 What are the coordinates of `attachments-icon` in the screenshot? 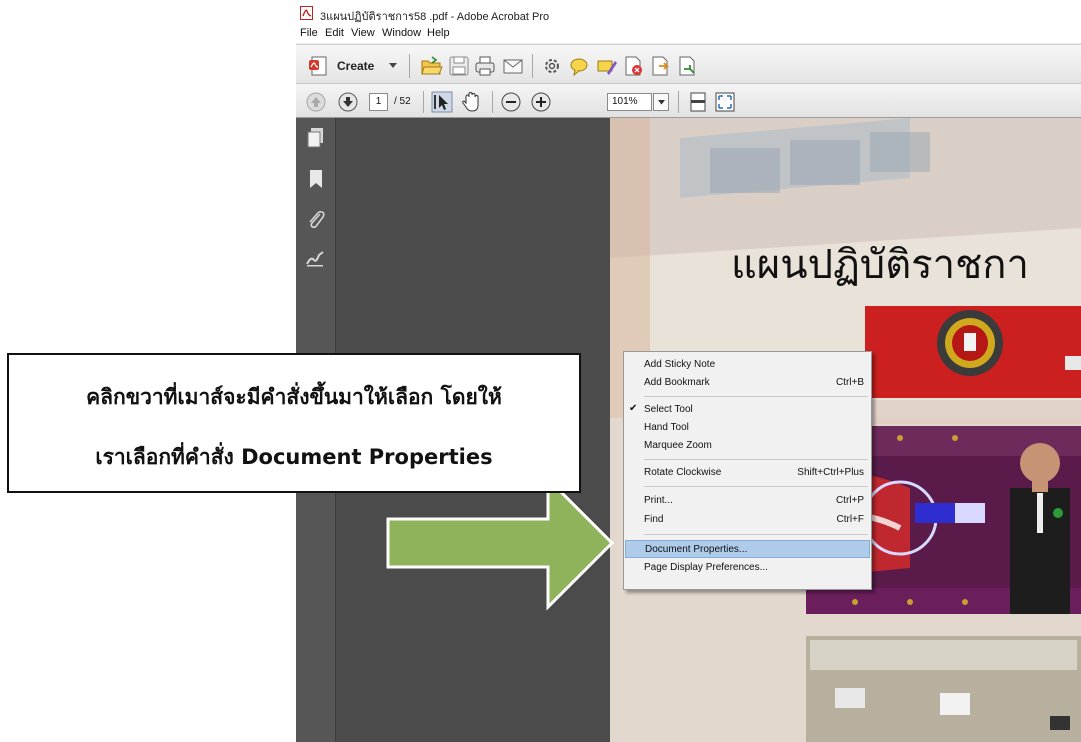 It's located at (316, 219).